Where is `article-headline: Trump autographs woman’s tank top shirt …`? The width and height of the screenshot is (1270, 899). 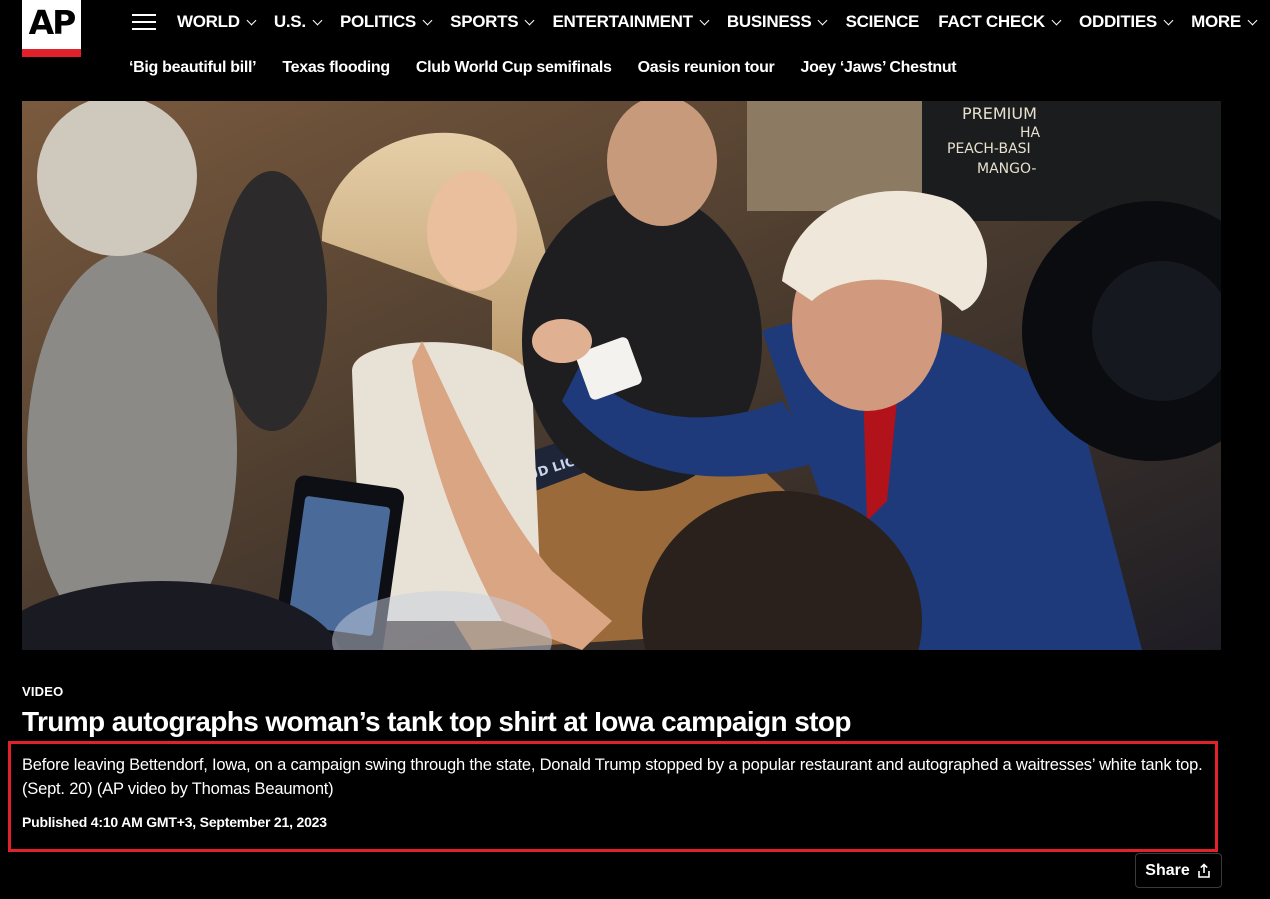
article-headline: Trump autographs woman’s tank top shirt … is located at coordinates (437, 721).